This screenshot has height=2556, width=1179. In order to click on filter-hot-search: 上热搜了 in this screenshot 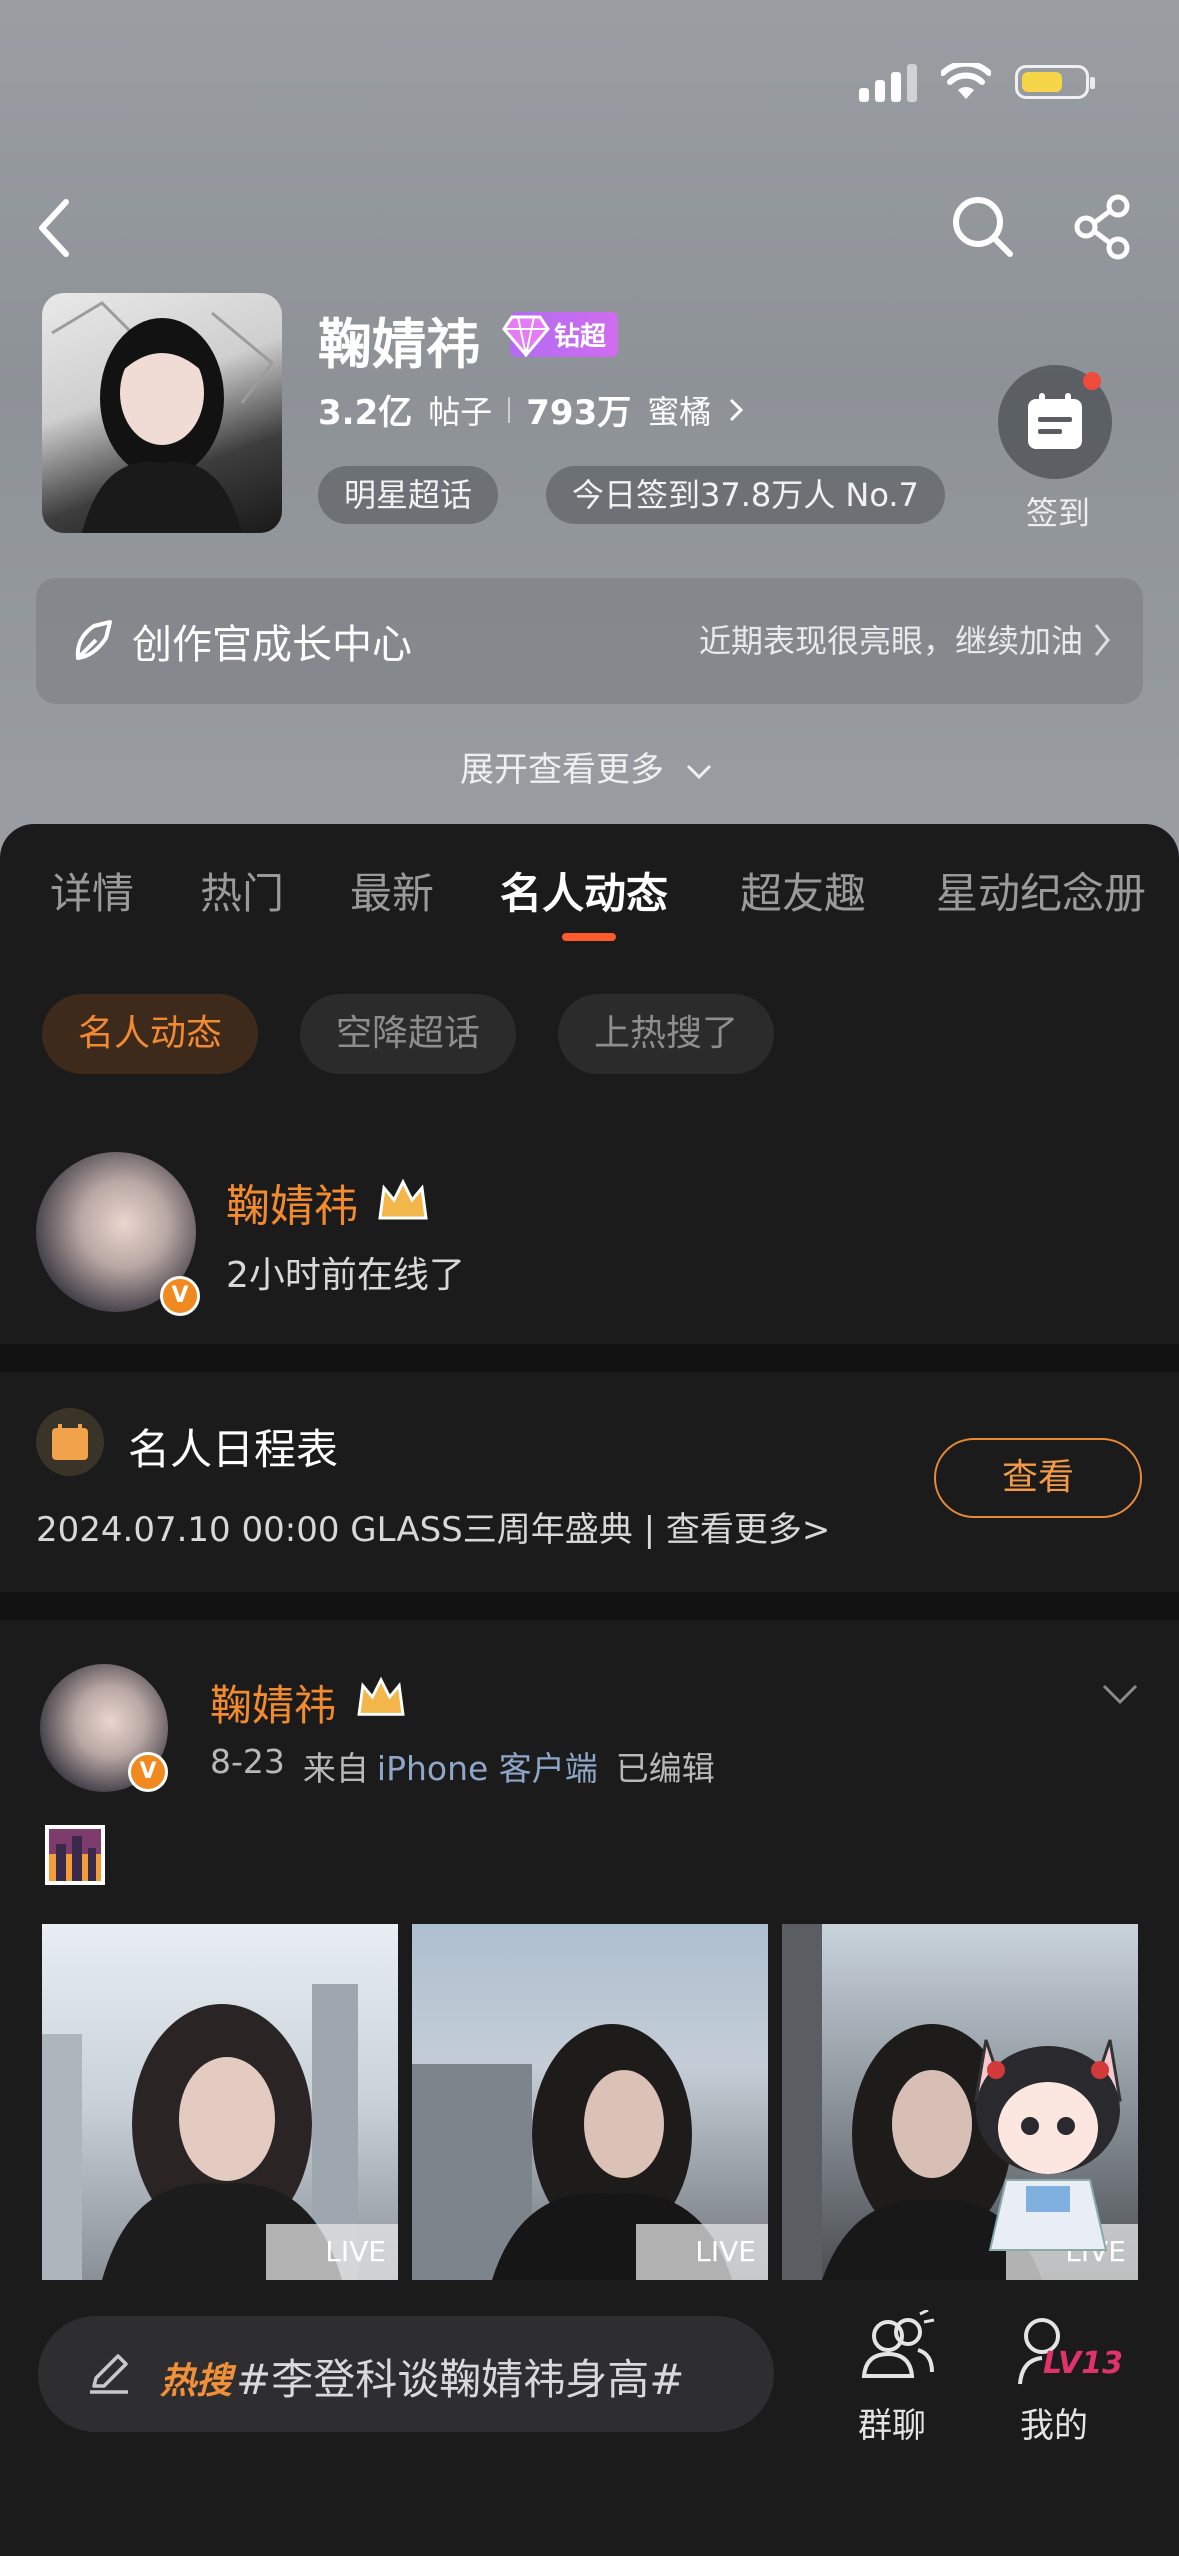, I will do `click(666, 1034)`.